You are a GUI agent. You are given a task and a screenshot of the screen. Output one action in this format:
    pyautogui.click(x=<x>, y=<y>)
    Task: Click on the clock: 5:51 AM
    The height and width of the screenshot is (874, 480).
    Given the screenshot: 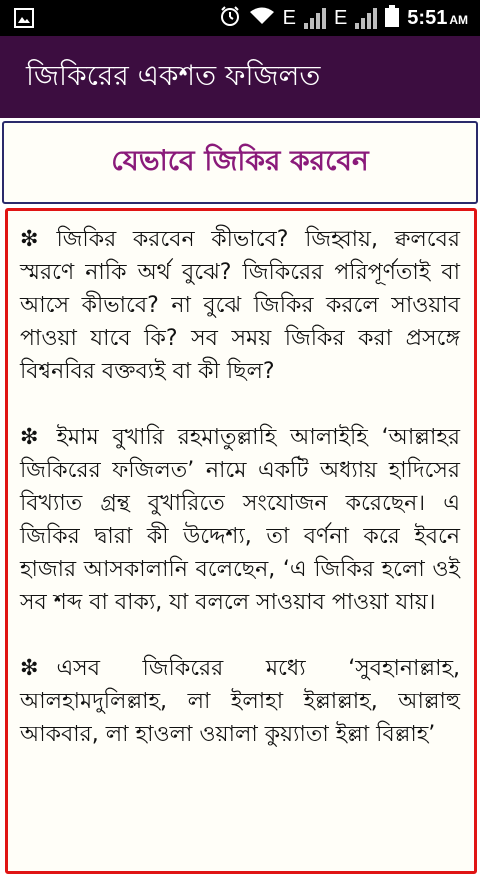 What is the action you would take?
    pyautogui.click(x=437, y=18)
    